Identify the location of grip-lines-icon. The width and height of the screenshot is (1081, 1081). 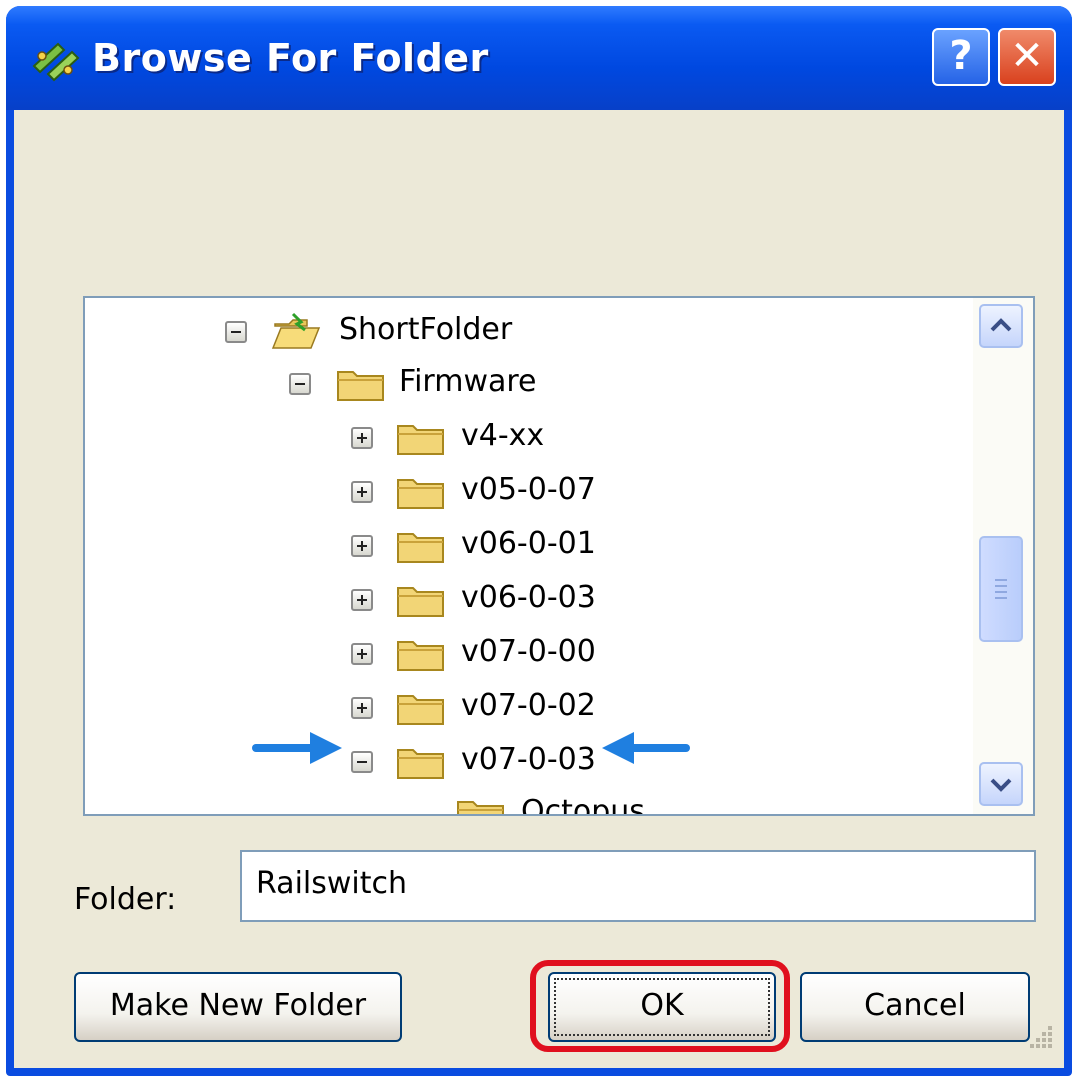
(1001, 589).